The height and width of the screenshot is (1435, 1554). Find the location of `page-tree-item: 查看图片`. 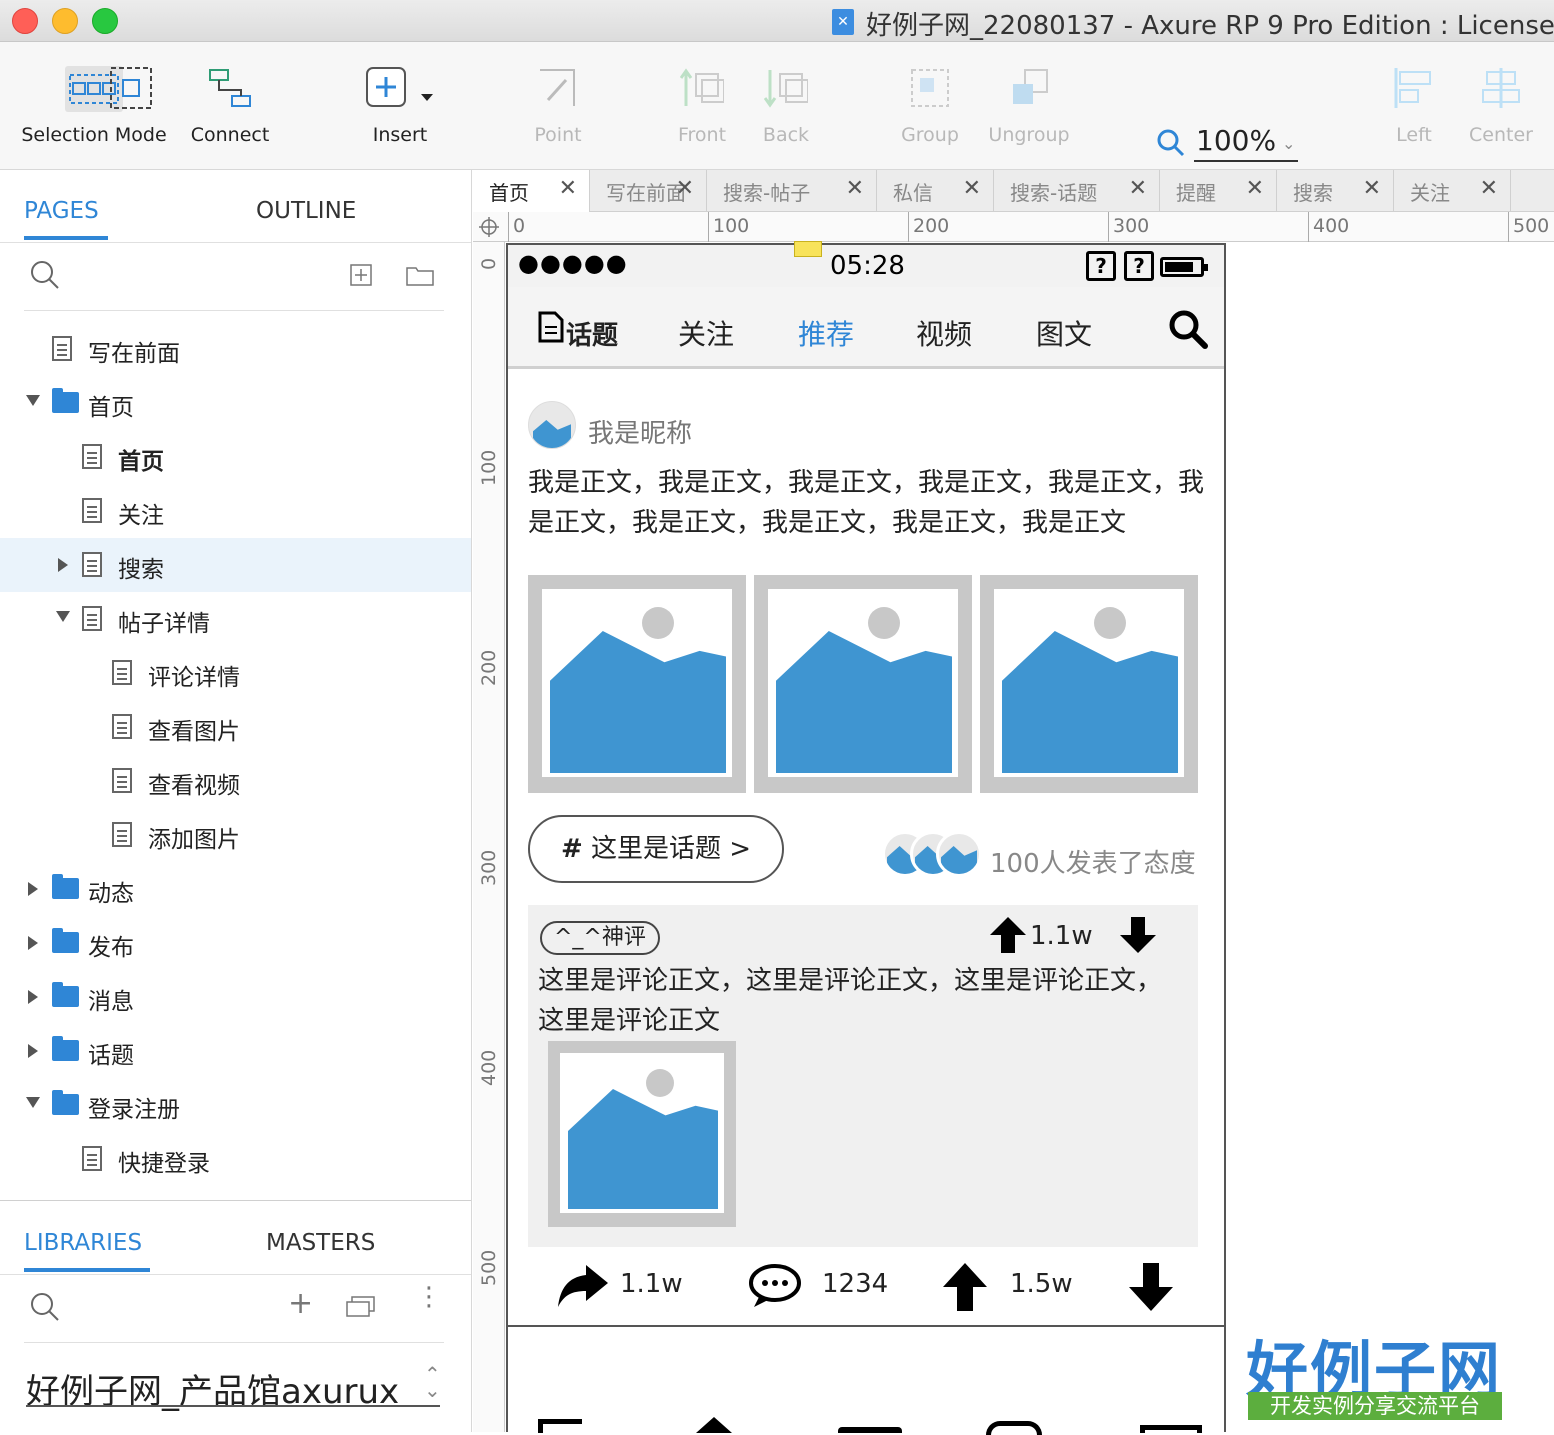

page-tree-item: 查看图片 is located at coordinates (235, 727).